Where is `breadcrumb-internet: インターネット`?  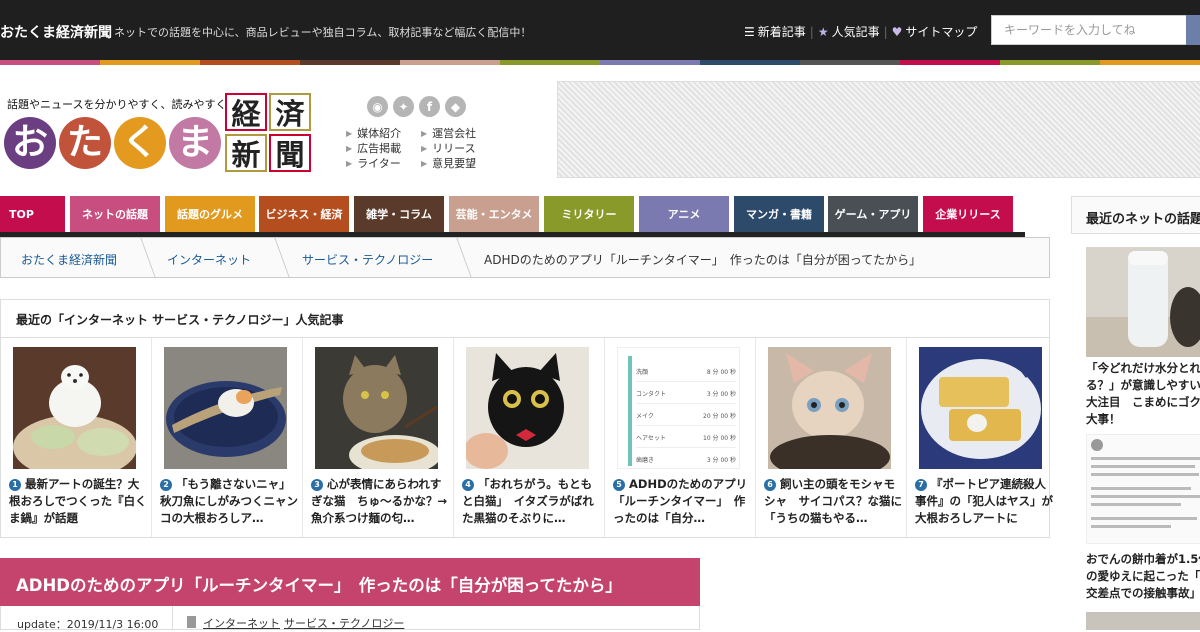
breadcrumb-internet: インターネット is located at coordinates (209, 259).